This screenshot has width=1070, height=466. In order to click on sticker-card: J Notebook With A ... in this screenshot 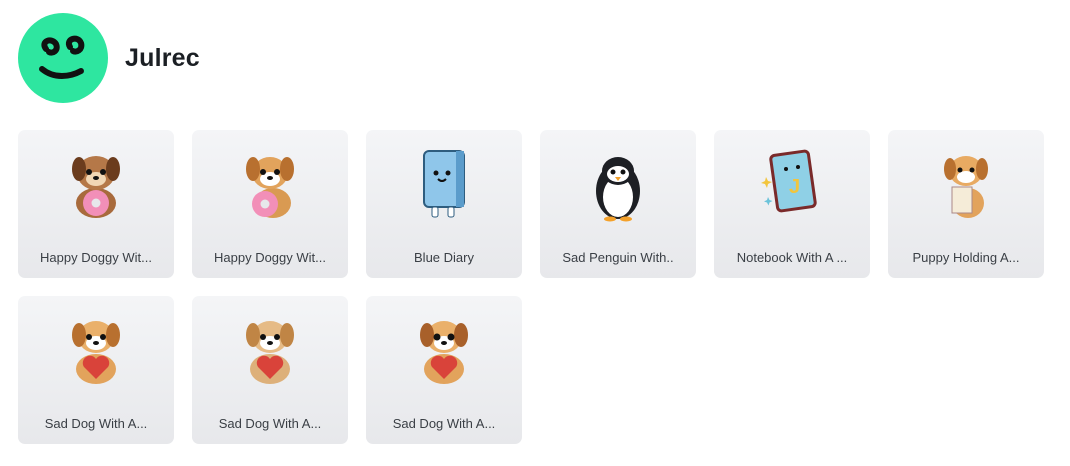, I will do `click(792, 204)`.